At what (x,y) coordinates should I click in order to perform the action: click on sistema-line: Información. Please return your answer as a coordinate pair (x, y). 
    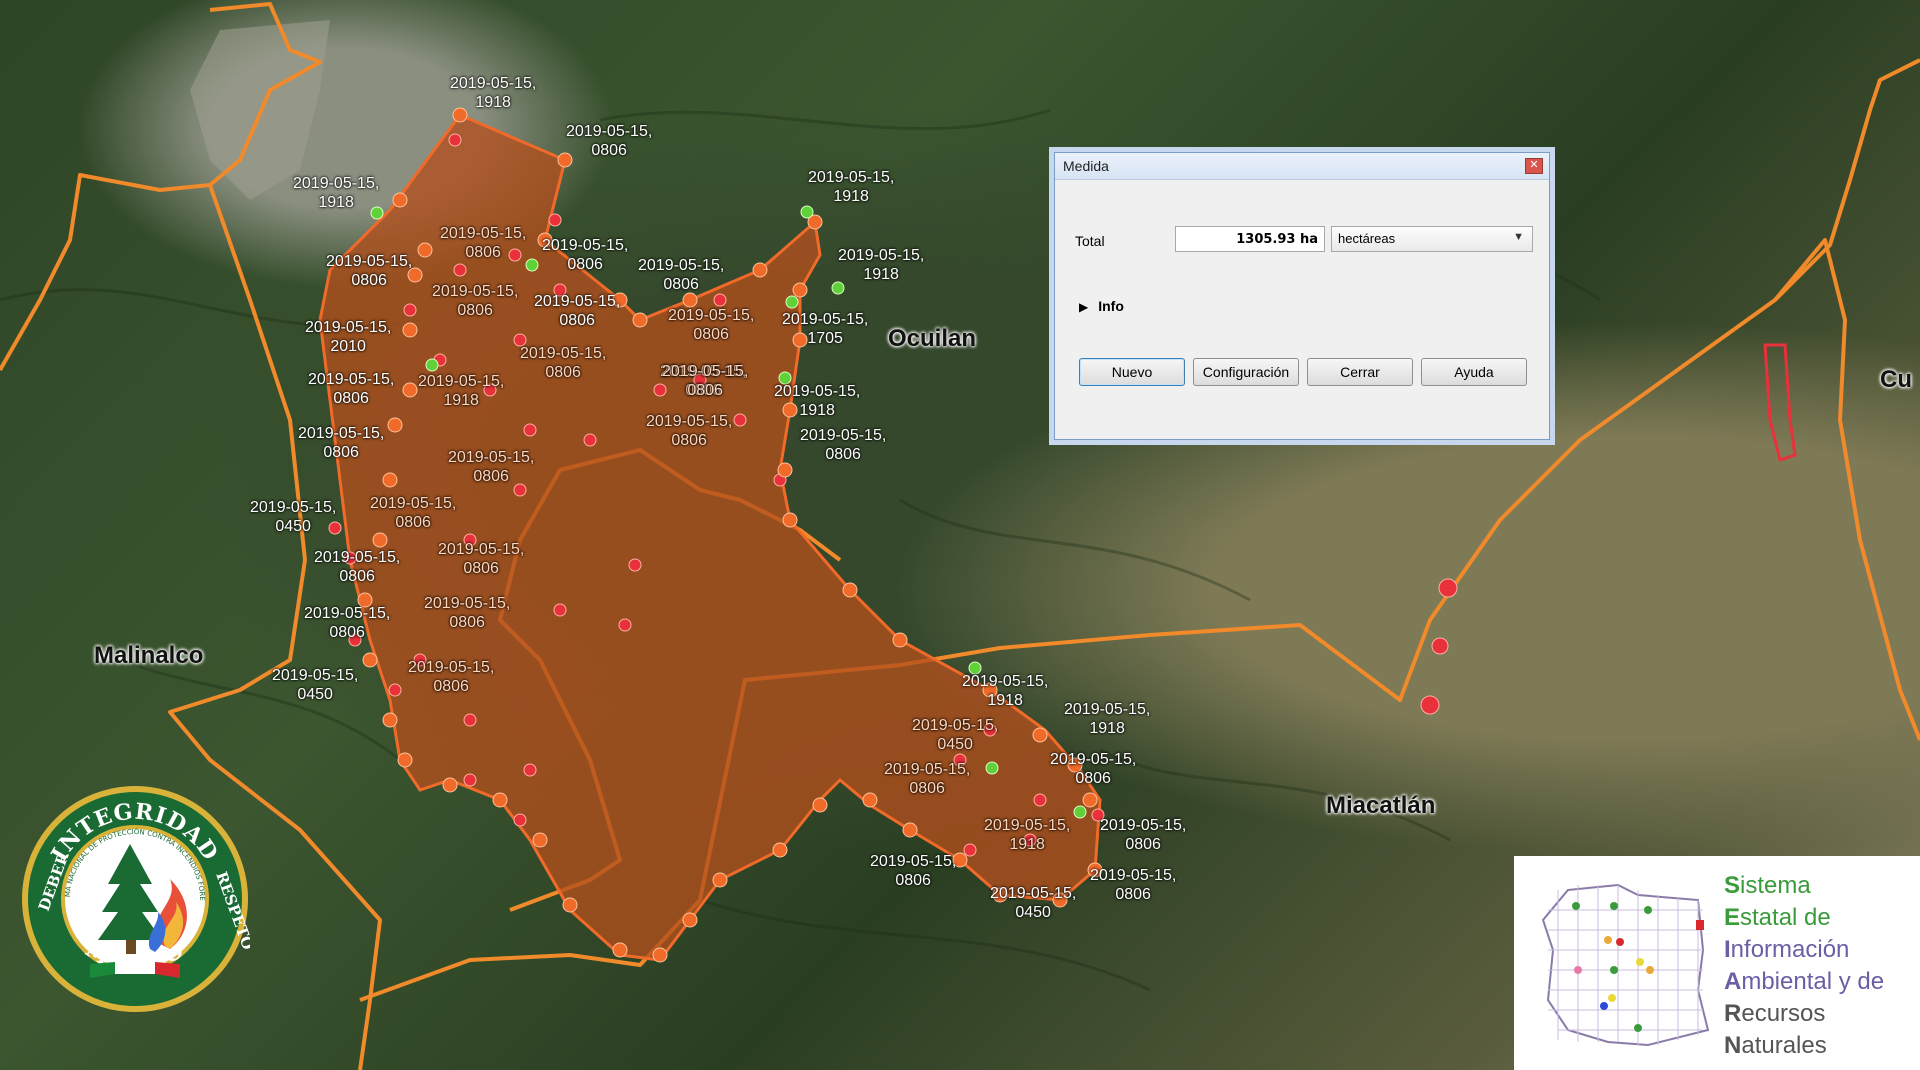
    Looking at the image, I should click on (1787, 949).